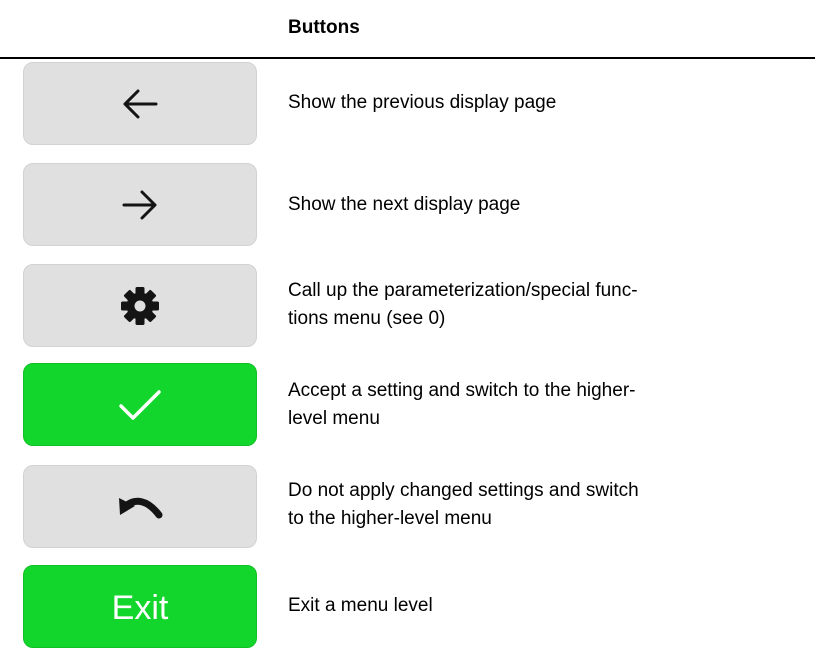 This screenshot has width=815, height=648. I want to click on next-page-description: Show the next display page, so click(404, 204).